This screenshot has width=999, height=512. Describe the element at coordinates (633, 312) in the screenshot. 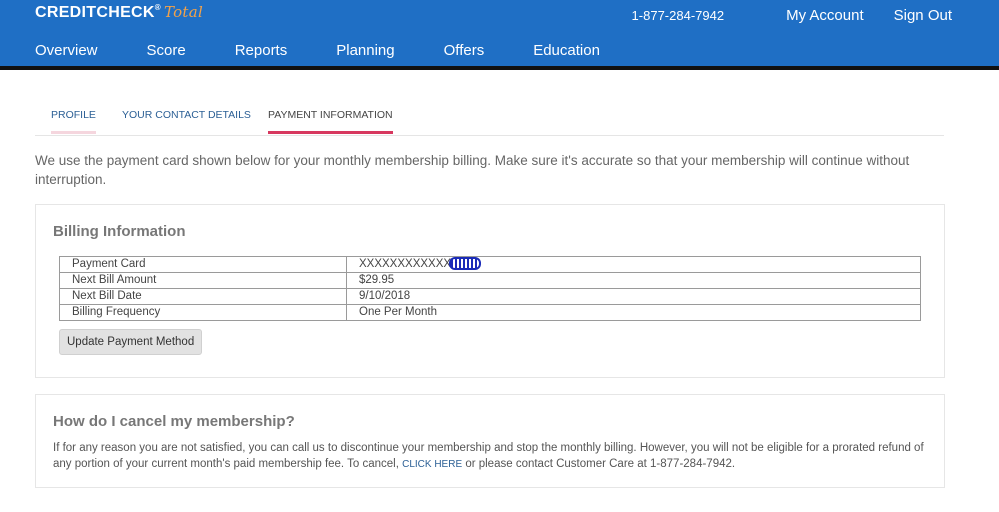

I see `billing-frequency-value: One Per Month` at that location.